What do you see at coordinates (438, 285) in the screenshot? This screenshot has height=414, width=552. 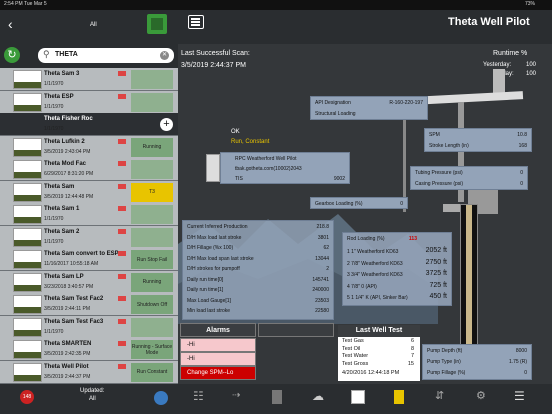 I see `rod-section-length: 725 ft` at bounding box center [438, 285].